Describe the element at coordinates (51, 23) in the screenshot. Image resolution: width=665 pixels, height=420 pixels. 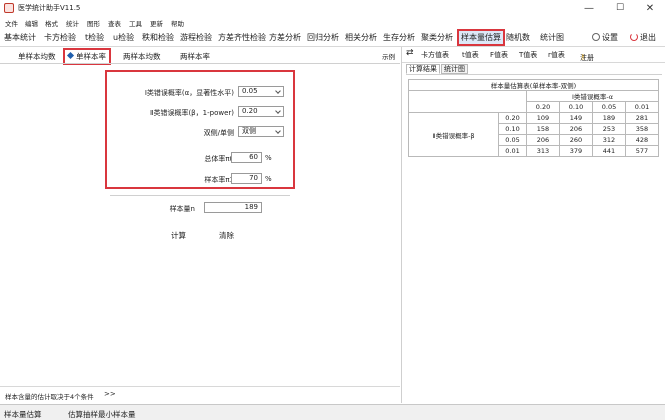
I see `menu-format: 格式` at that location.